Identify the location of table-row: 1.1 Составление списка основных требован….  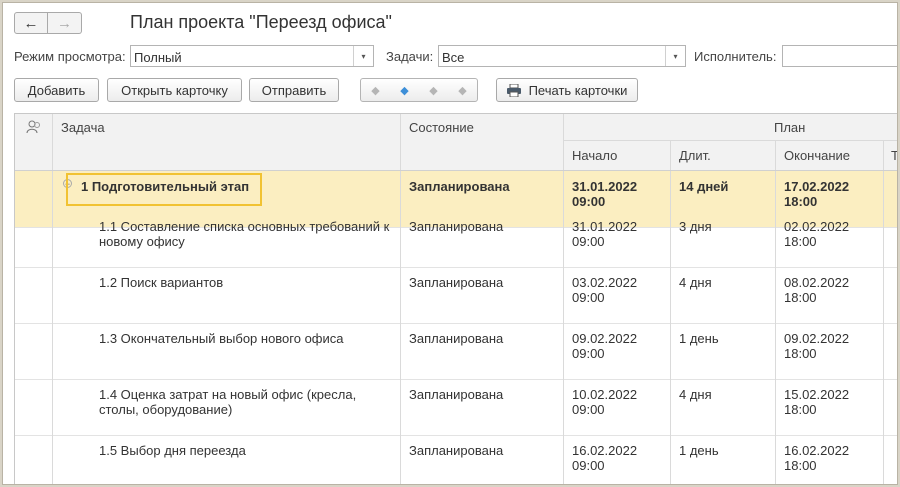
(456, 239).